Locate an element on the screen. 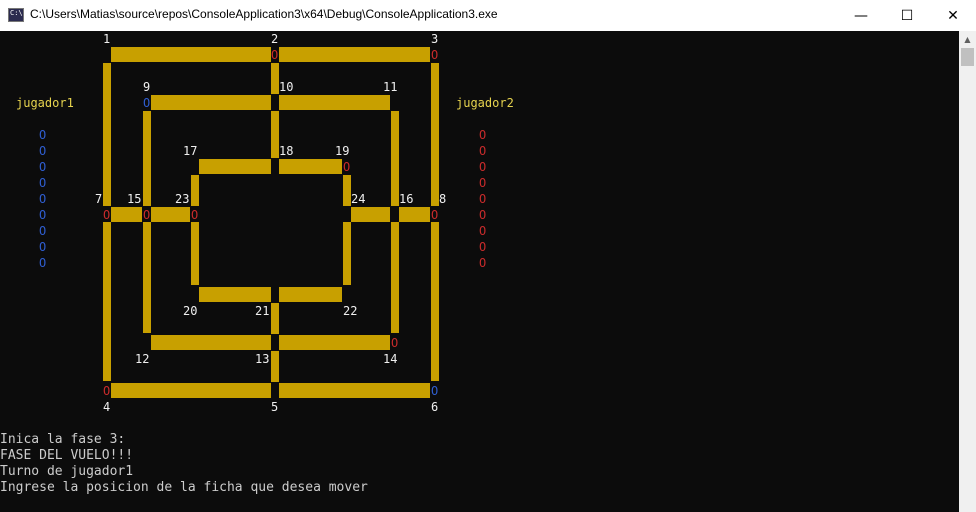 This screenshot has width=976, height=512. close-icon: ✕ is located at coordinates (953, 15).